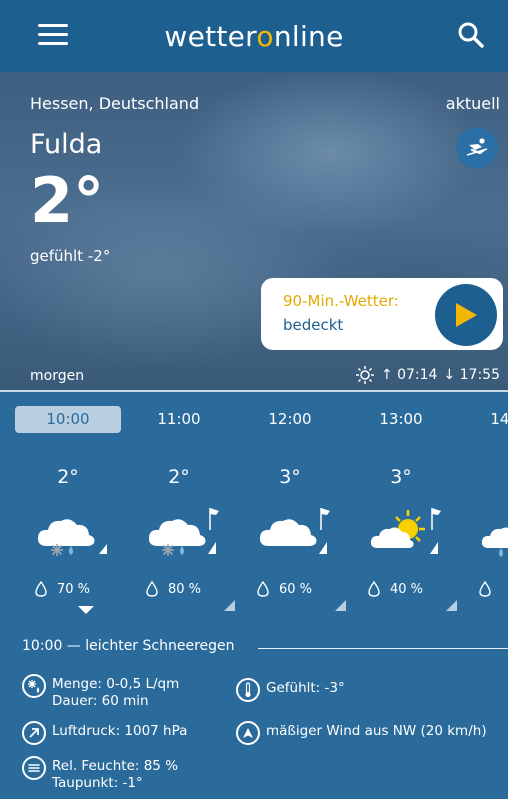  Describe the element at coordinates (294, 531) in the screenshot. I see `cloud-icon` at that location.